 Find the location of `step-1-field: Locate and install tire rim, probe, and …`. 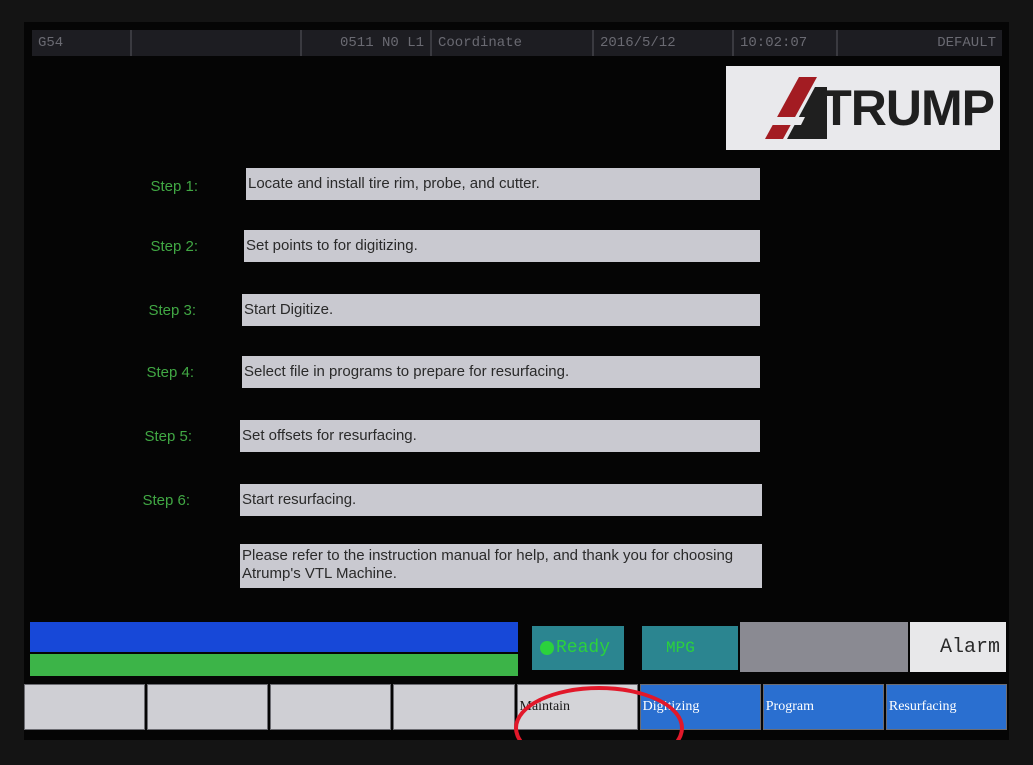

step-1-field: Locate and install tire rim, probe, and … is located at coordinates (503, 184).